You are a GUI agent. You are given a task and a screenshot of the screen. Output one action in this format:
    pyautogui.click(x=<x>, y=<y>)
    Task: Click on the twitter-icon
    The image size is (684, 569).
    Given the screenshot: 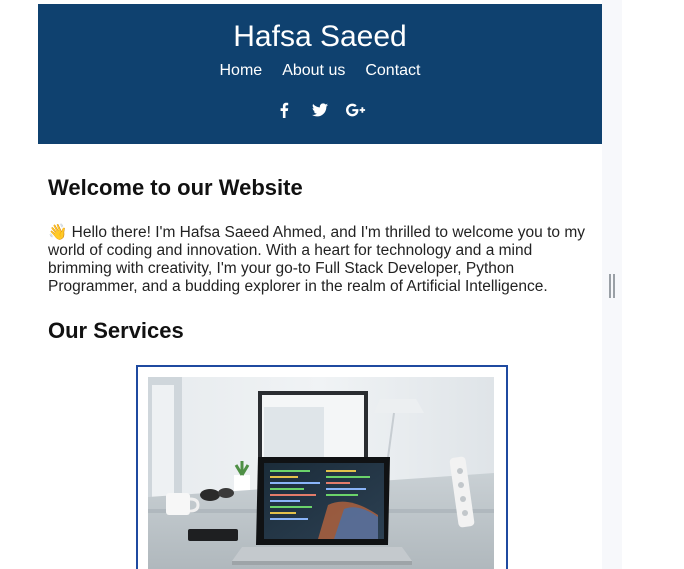 What is the action you would take?
    pyautogui.click(x=320, y=110)
    